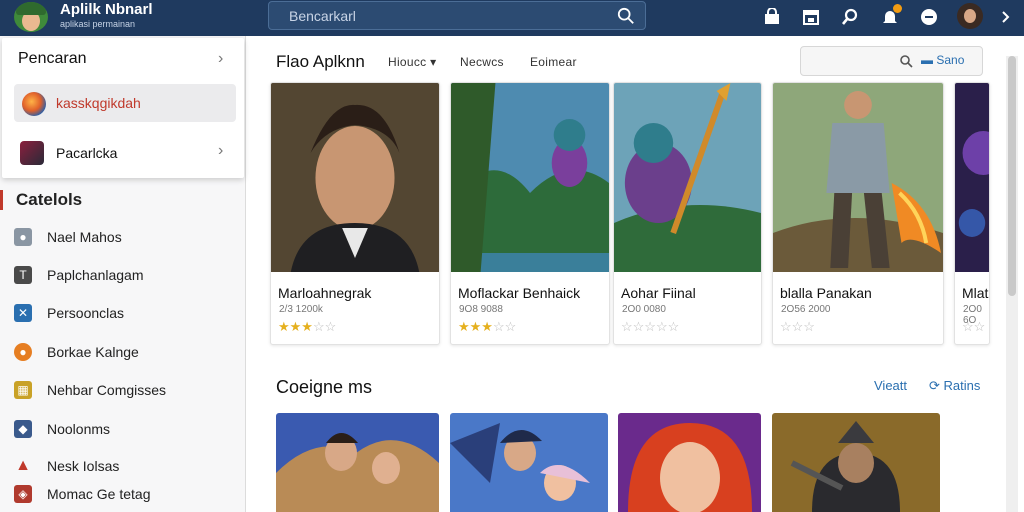  I want to click on store-icon, so click(772, 17).